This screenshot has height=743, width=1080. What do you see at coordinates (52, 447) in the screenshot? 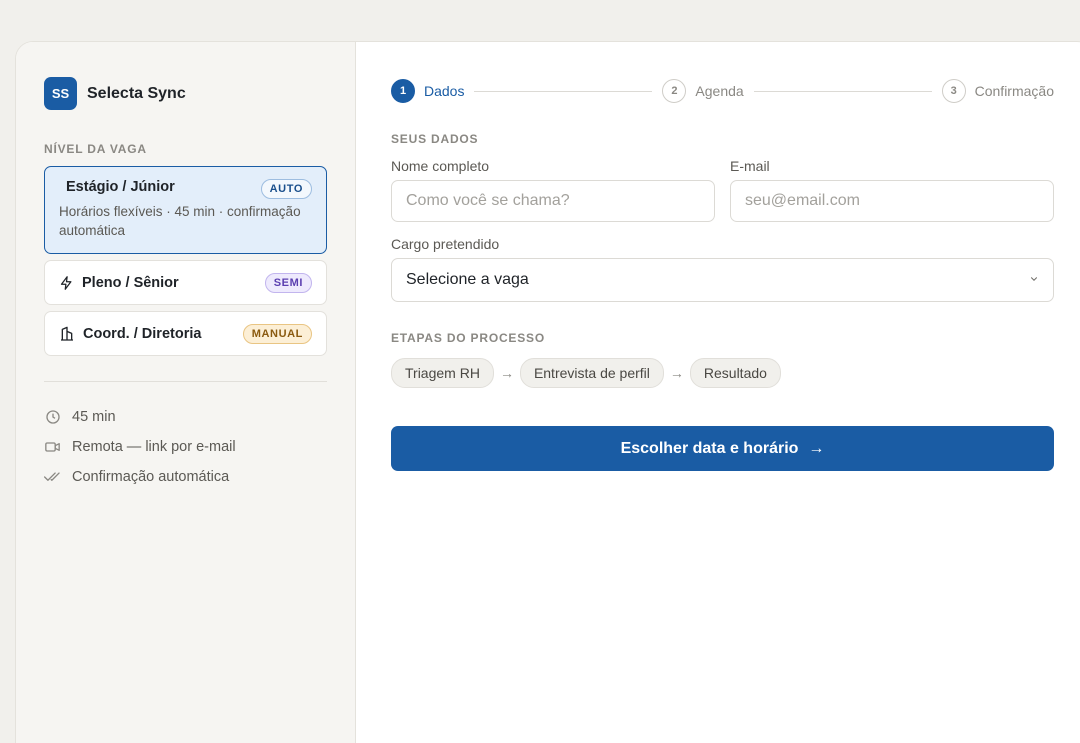
I see `video-icon` at bounding box center [52, 447].